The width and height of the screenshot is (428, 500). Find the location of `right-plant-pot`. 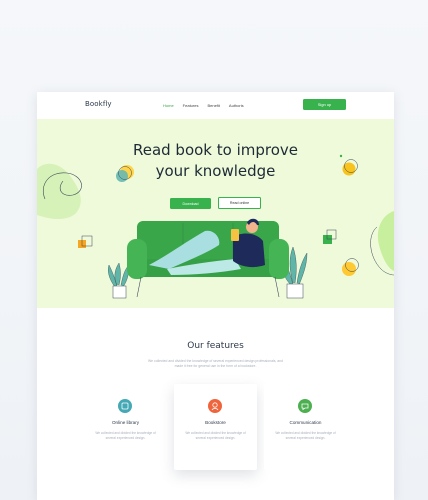

right-plant-pot is located at coordinates (295, 291).